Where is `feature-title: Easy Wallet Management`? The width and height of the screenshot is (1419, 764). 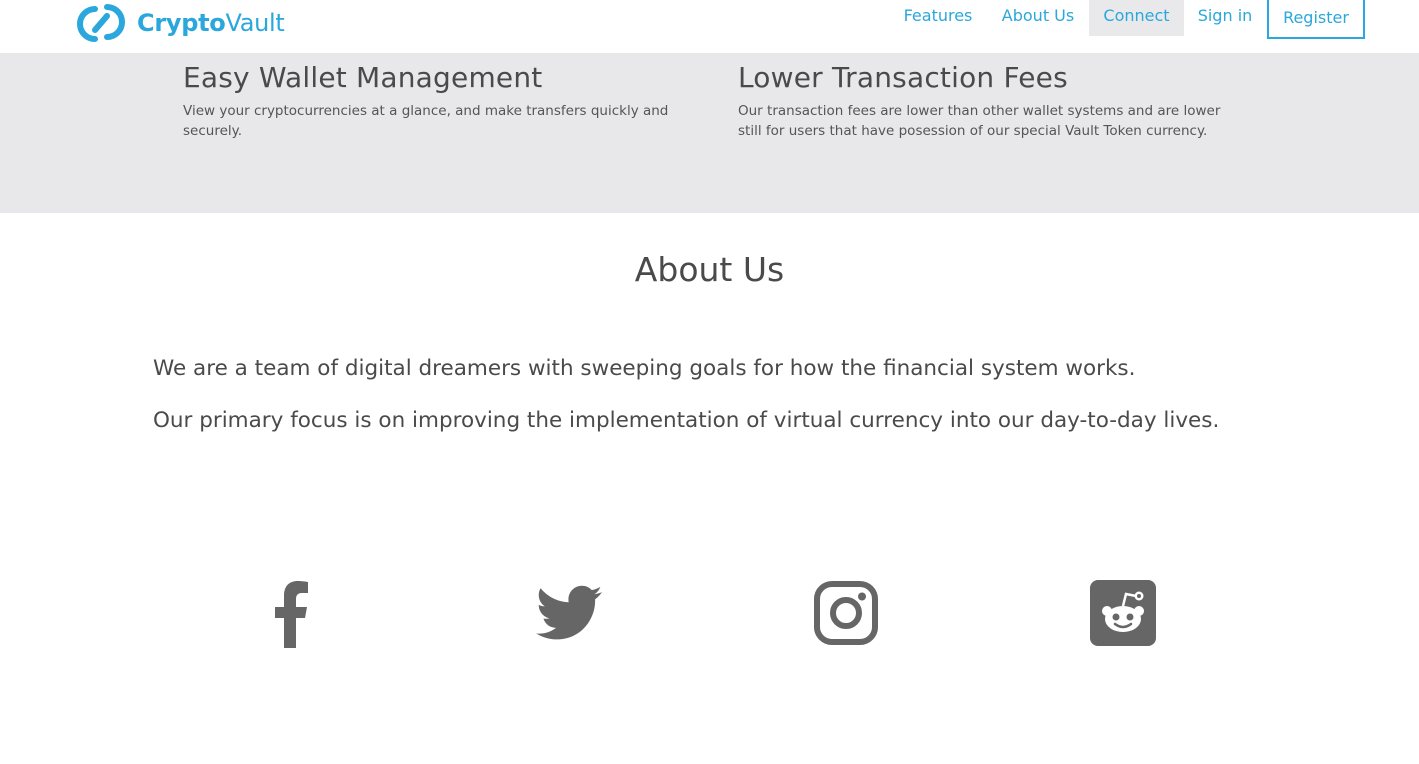
feature-title: Easy Wallet Management is located at coordinates (363, 77).